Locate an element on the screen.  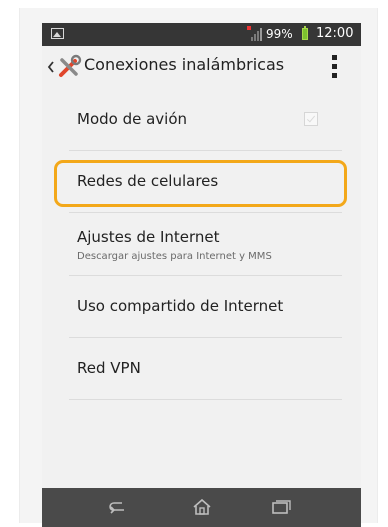
settings-item-tethering: Uso compartido de Internet is located at coordinates (201, 306).